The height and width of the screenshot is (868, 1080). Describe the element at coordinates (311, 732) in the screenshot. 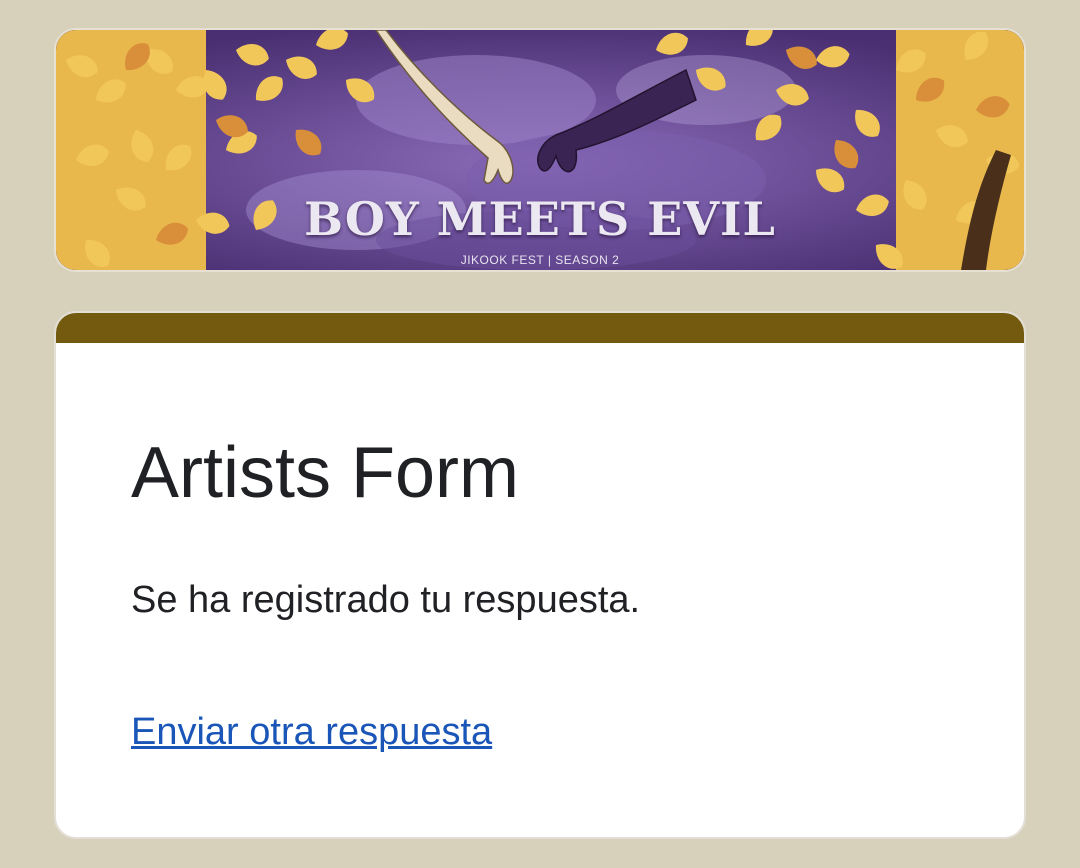

I see `submit-another-response-link: Enviar otra respuesta` at that location.